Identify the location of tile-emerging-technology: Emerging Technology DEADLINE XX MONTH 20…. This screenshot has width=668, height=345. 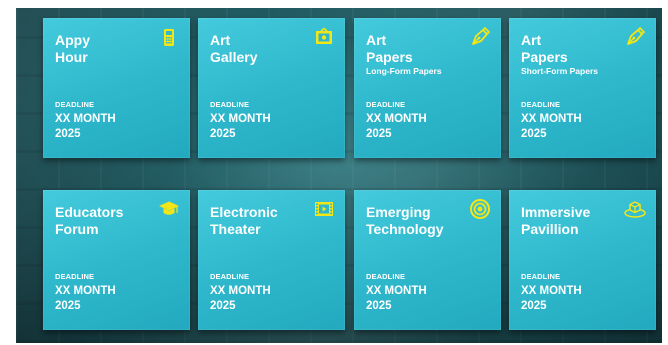
(427, 260).